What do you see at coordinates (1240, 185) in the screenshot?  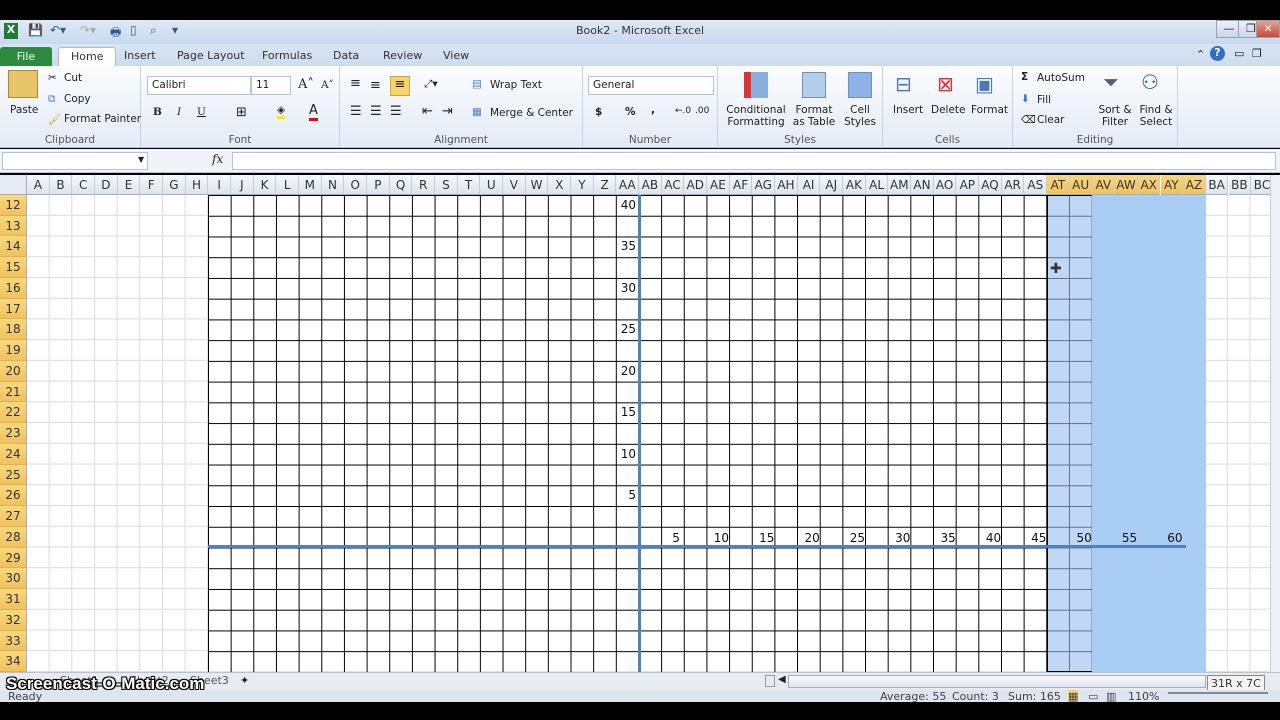 I see `column-header: BB` at bounding box center [1240, 185].